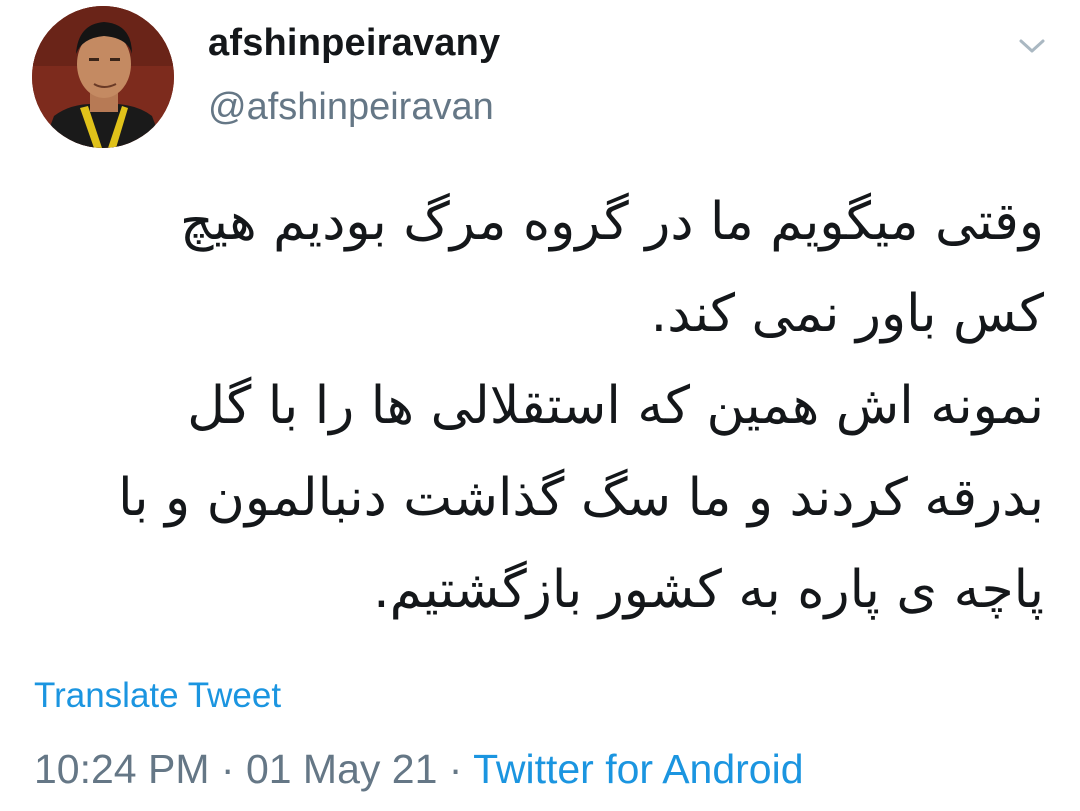 Image resolution: width=1080 pixels, height=811 pixels. Describe the element at coordinates (638, 769) in the screenshot. I see `tweet-source-link: Twitter for Android` at that location.